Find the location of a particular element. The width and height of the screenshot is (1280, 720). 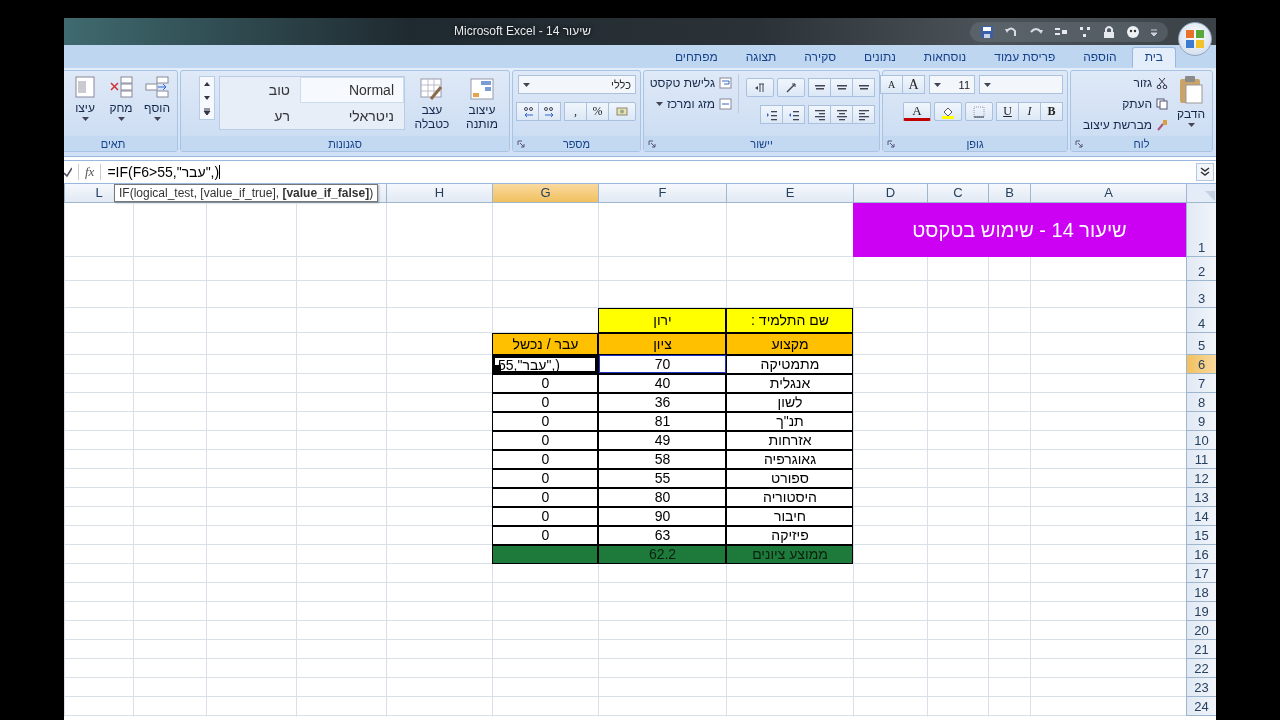

column-header: D is located at coordinates (890, 193).